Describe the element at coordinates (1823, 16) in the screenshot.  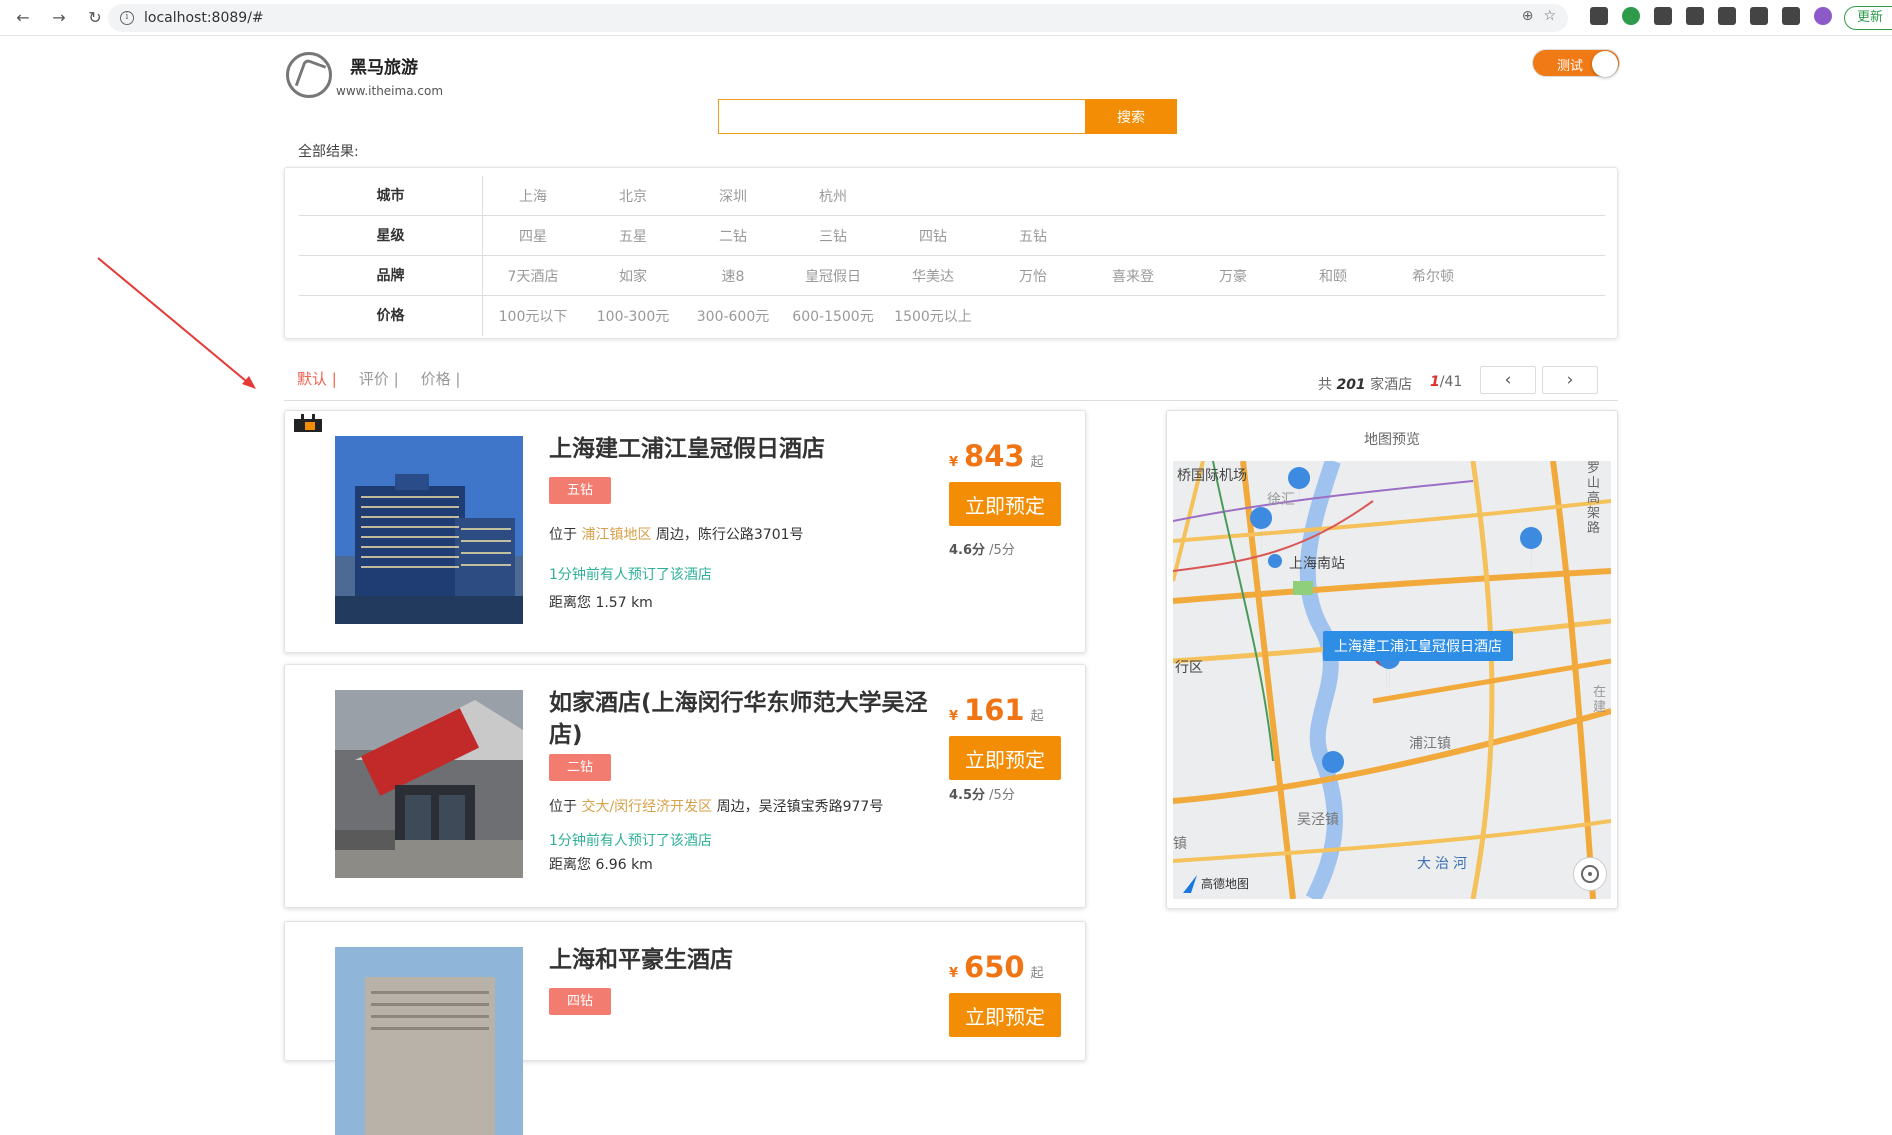
I see `profile-avatar` at that location.